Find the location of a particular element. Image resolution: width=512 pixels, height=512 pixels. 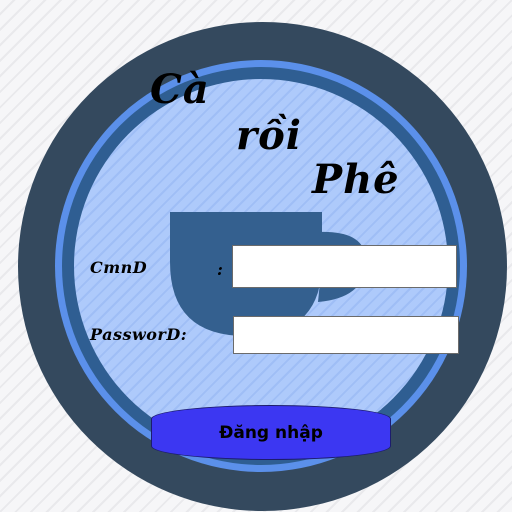

cmnd-input is located at coordinates (344, 266).